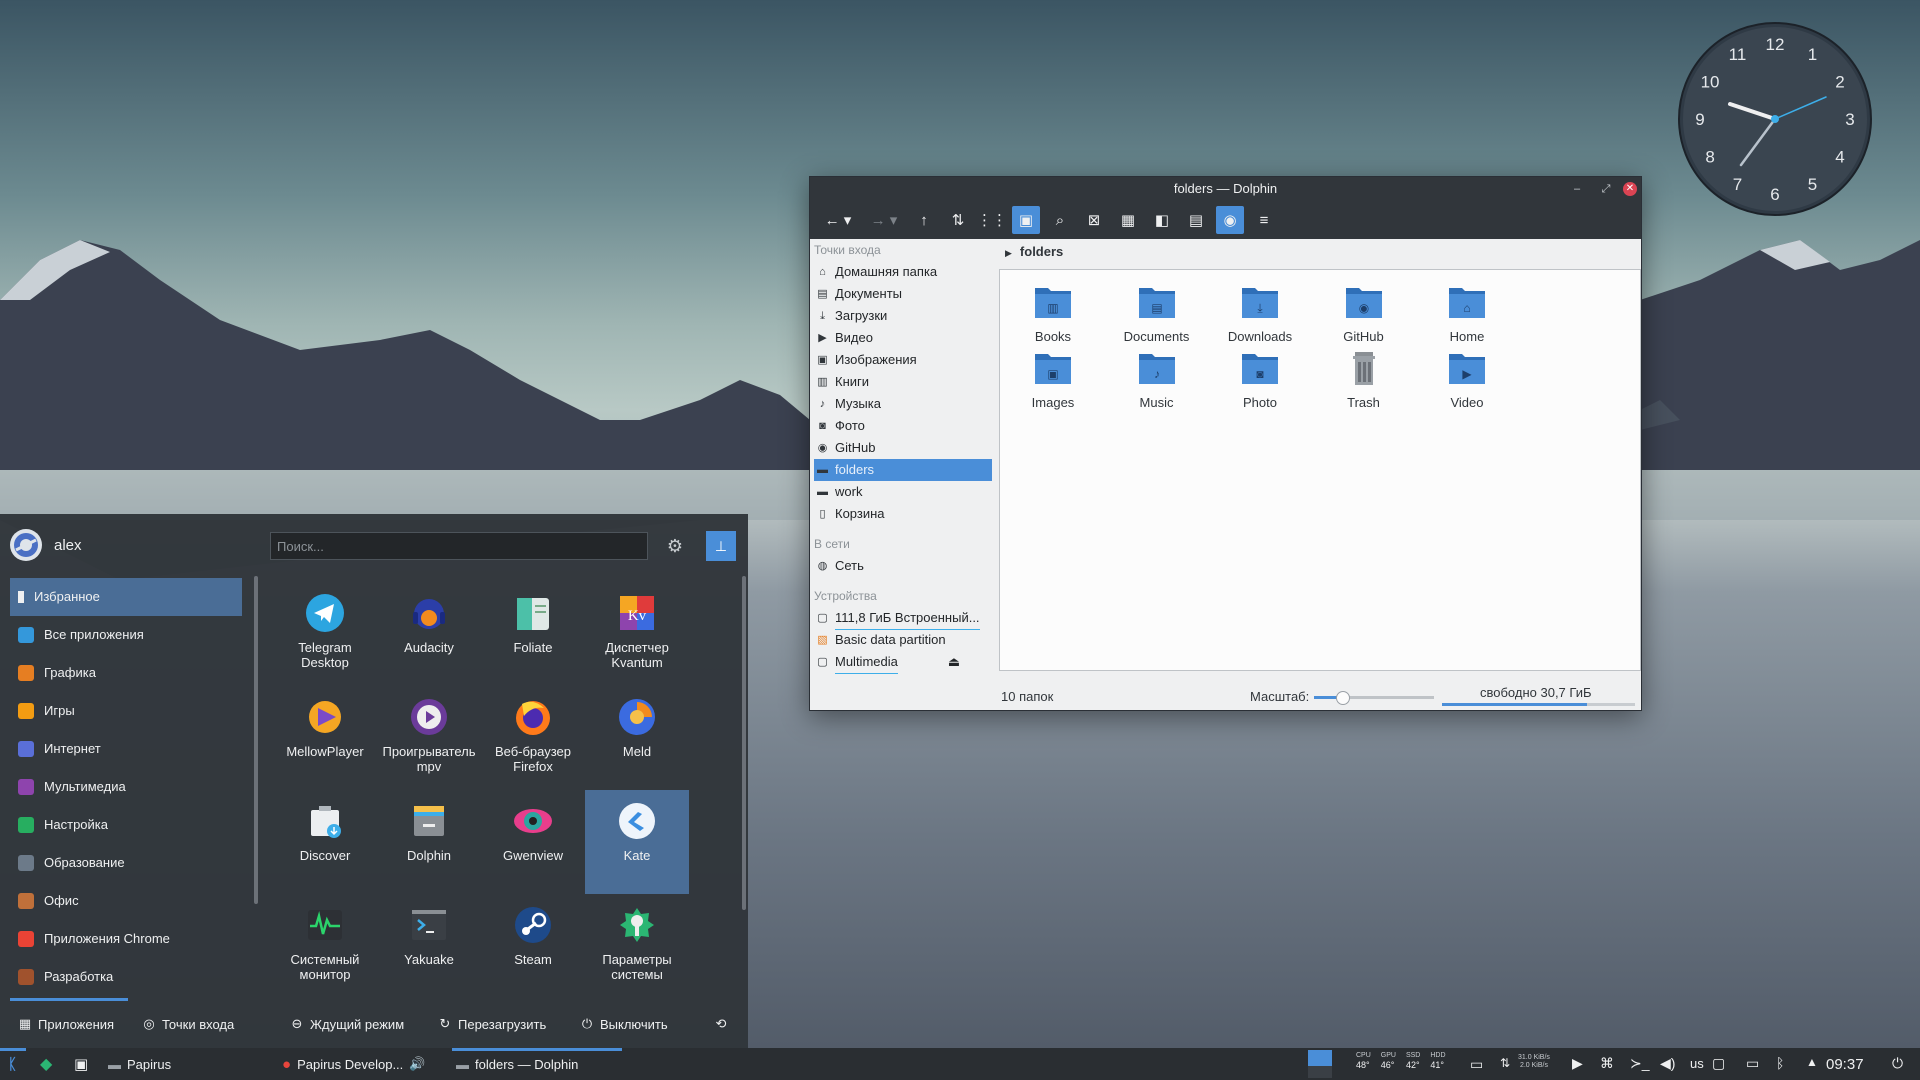  I want to click on media-play-icon: ▶, so click(1577, 1063).